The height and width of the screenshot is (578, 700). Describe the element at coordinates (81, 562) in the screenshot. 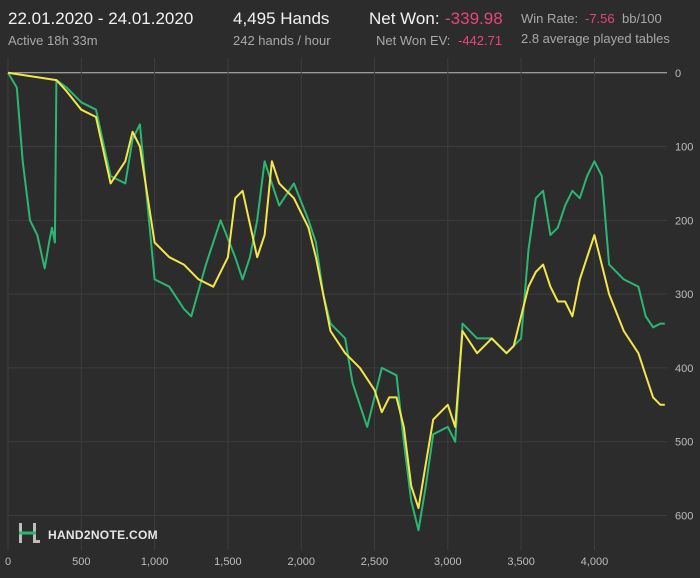

I see `x-tick-label: 500` at that location.